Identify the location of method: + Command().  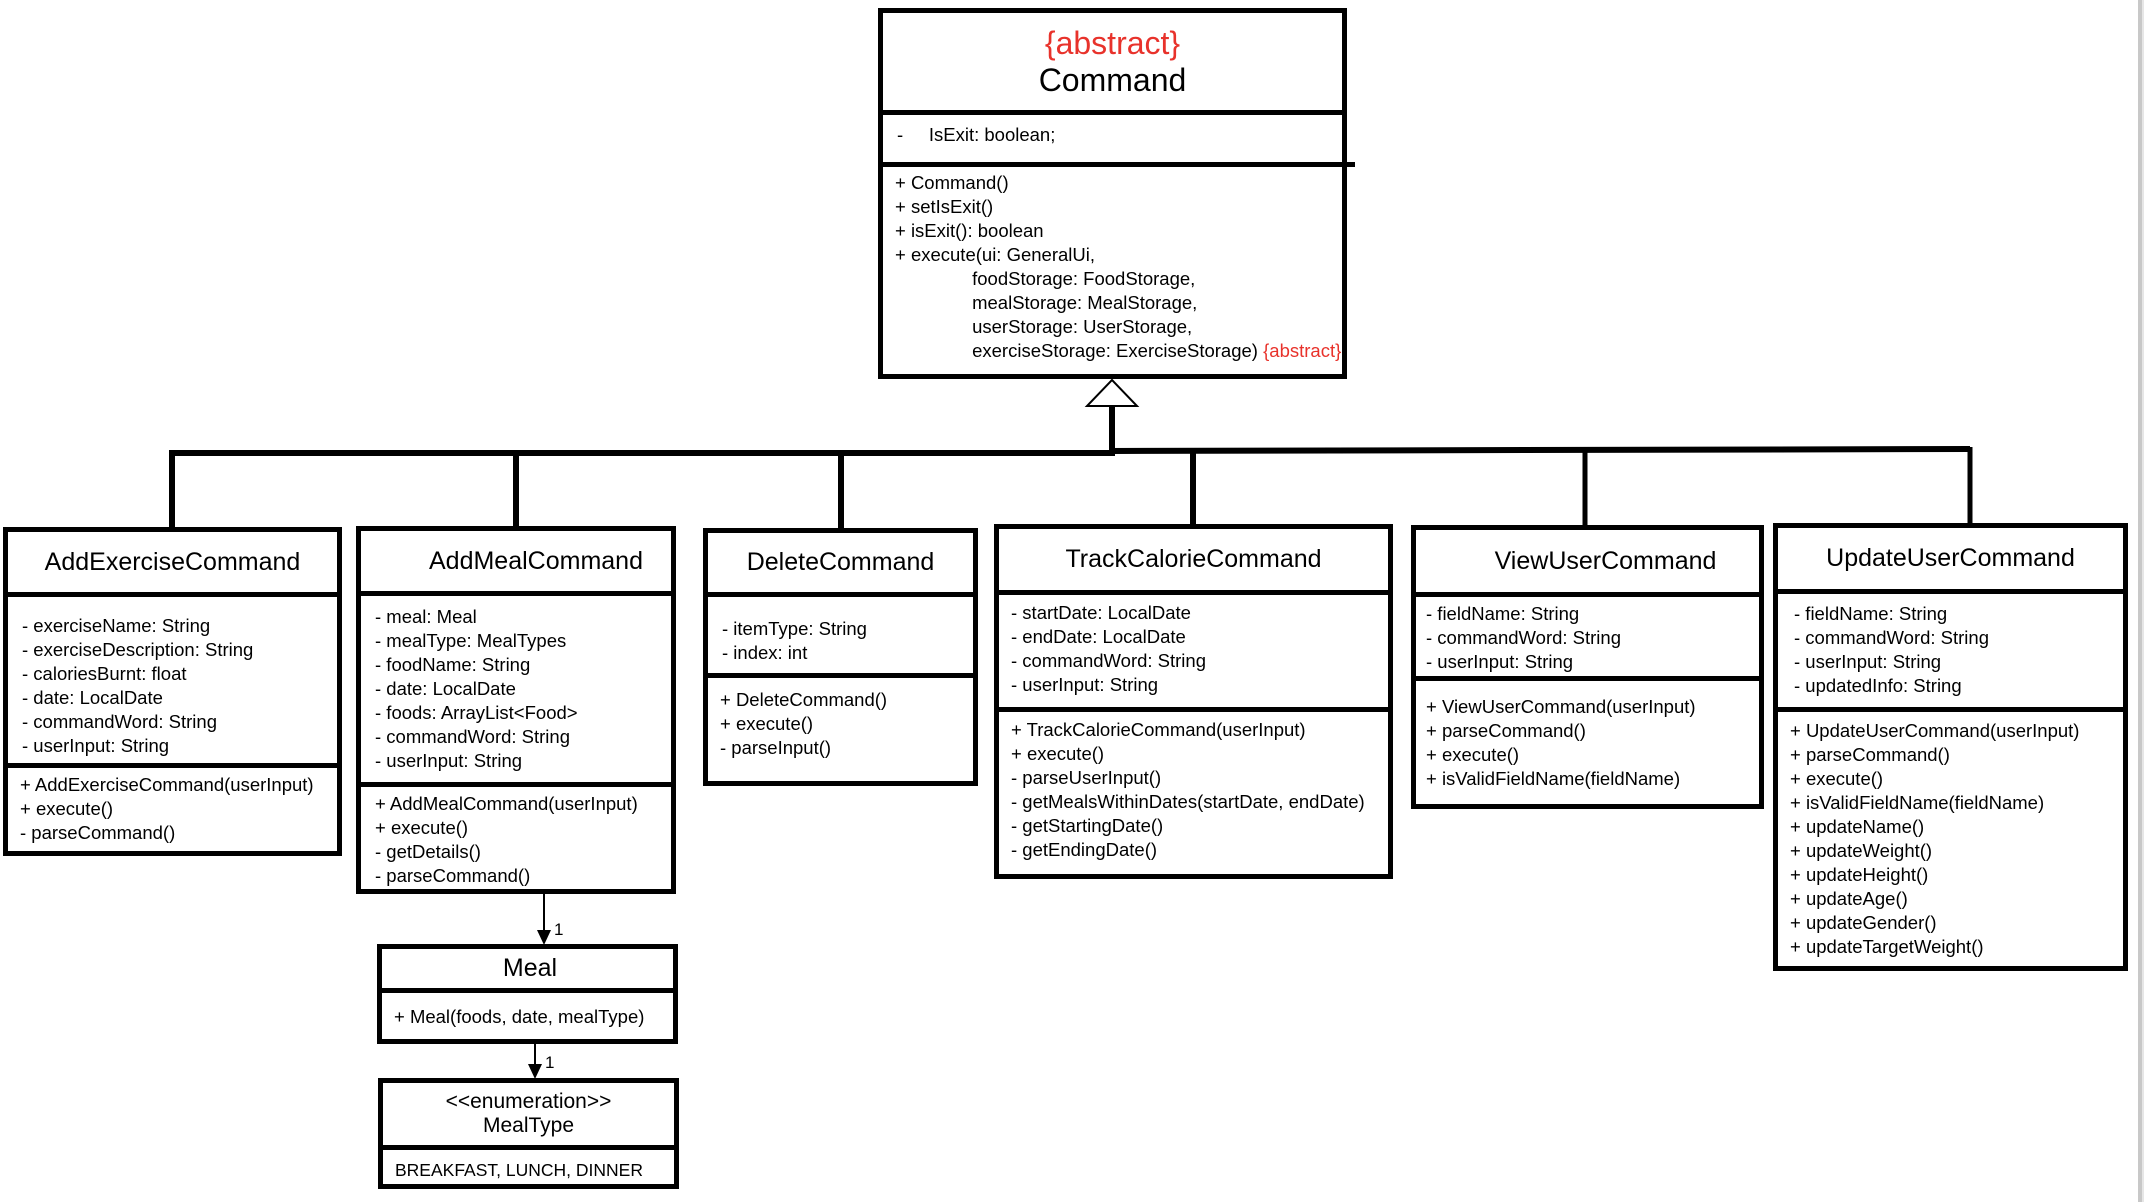
(952, 182).